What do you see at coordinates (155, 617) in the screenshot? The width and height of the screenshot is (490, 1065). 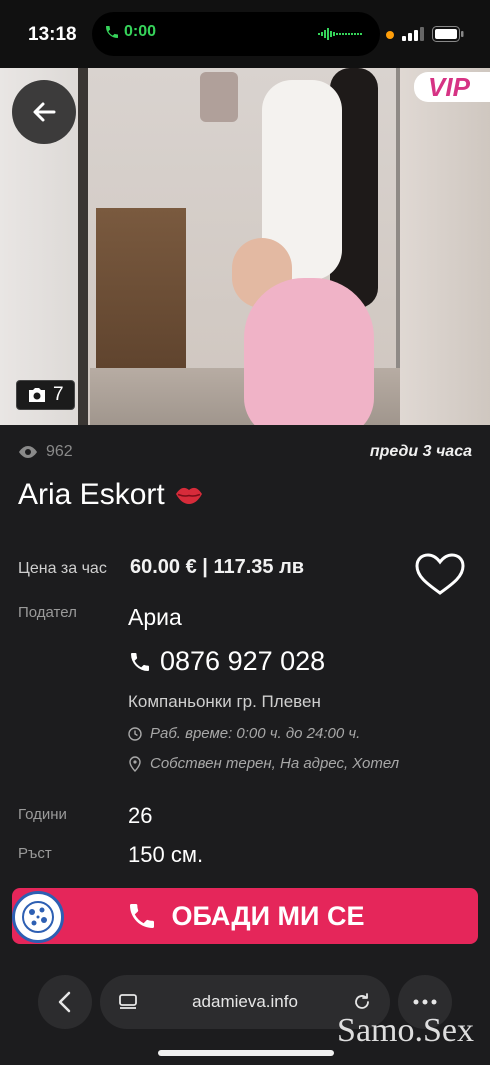 I see `poster-name: Ариа` at bounding box center [155, 617].